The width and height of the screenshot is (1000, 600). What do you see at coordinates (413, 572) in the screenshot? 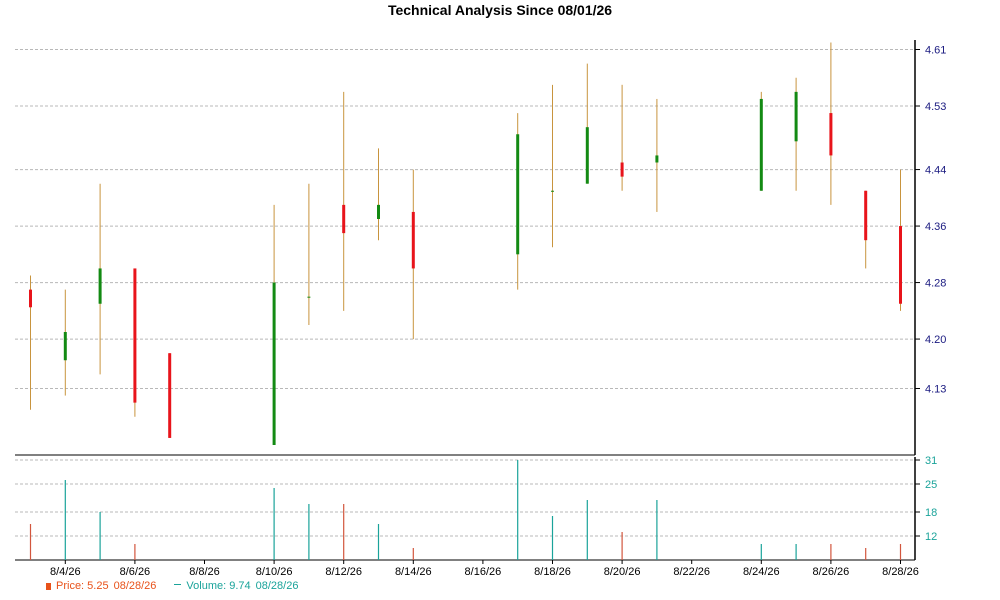
I see `x-tick-label: 8/14/26` at bounding box center [413, 572].